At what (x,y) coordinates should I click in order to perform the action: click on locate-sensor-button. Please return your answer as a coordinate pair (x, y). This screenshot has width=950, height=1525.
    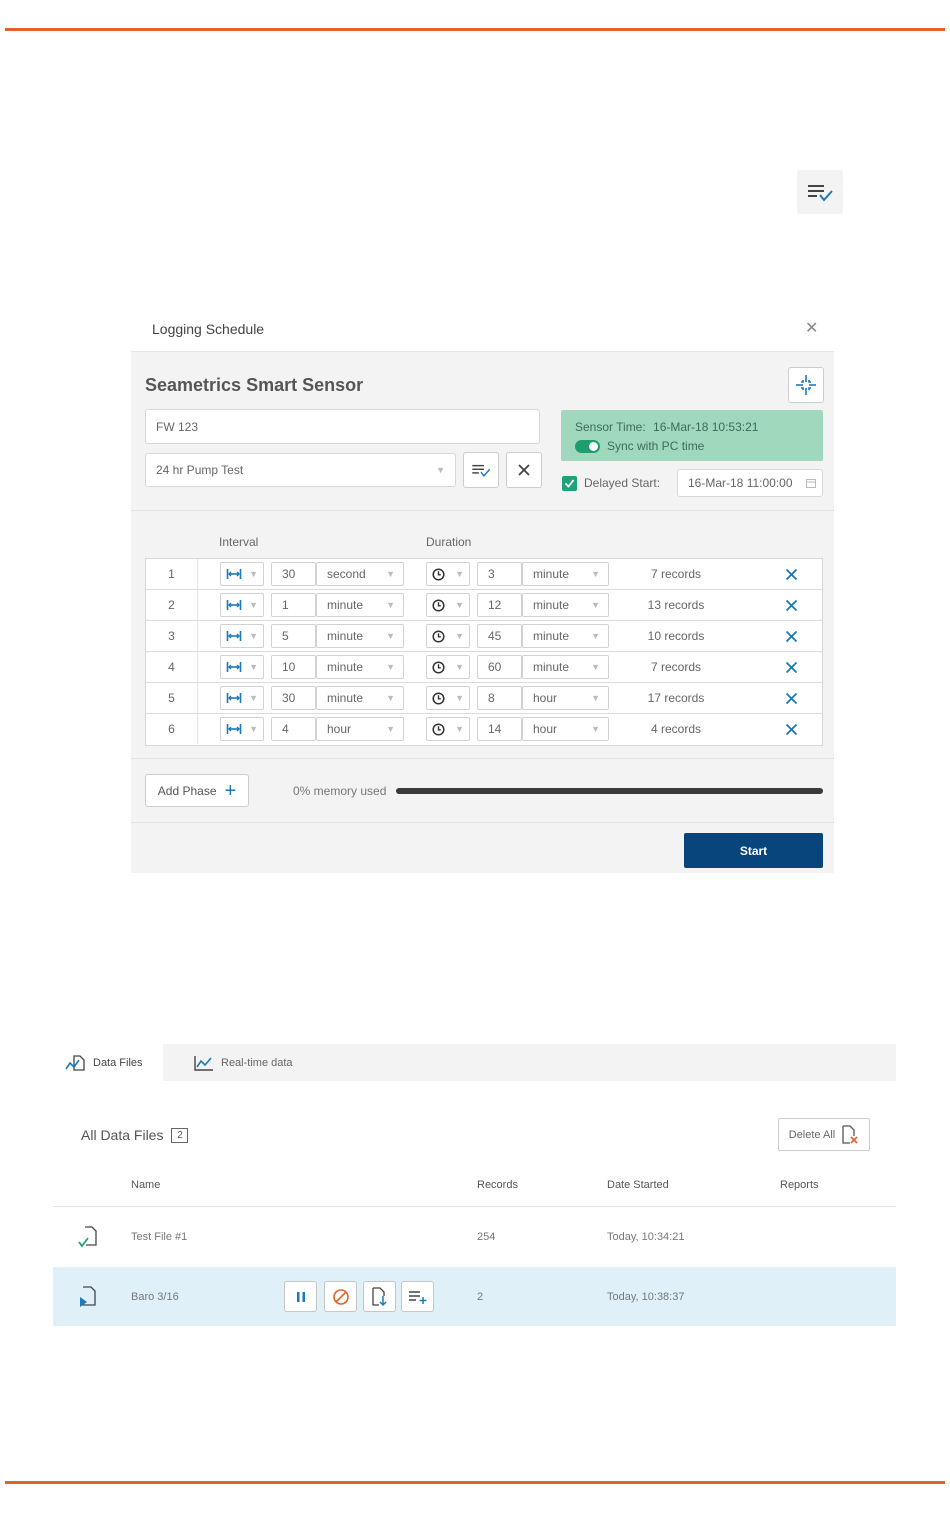
    Looking at the image, I should click on (806, 385).